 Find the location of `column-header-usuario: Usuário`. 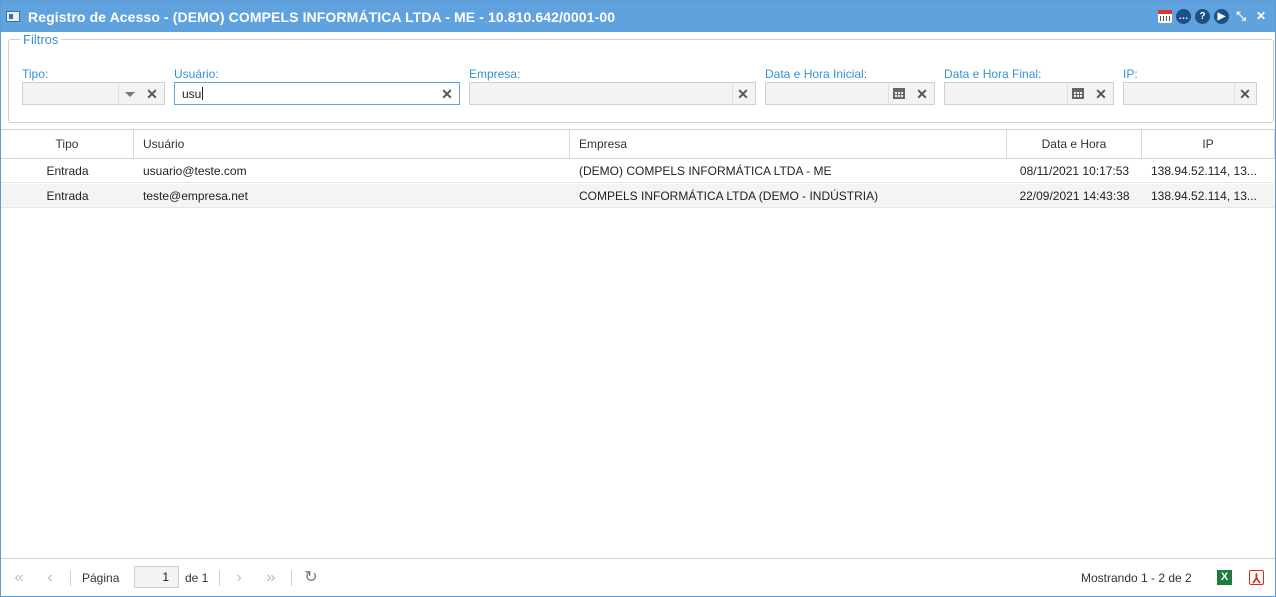

column-header-usuario: Usuário is located at coordinates (352, 144).